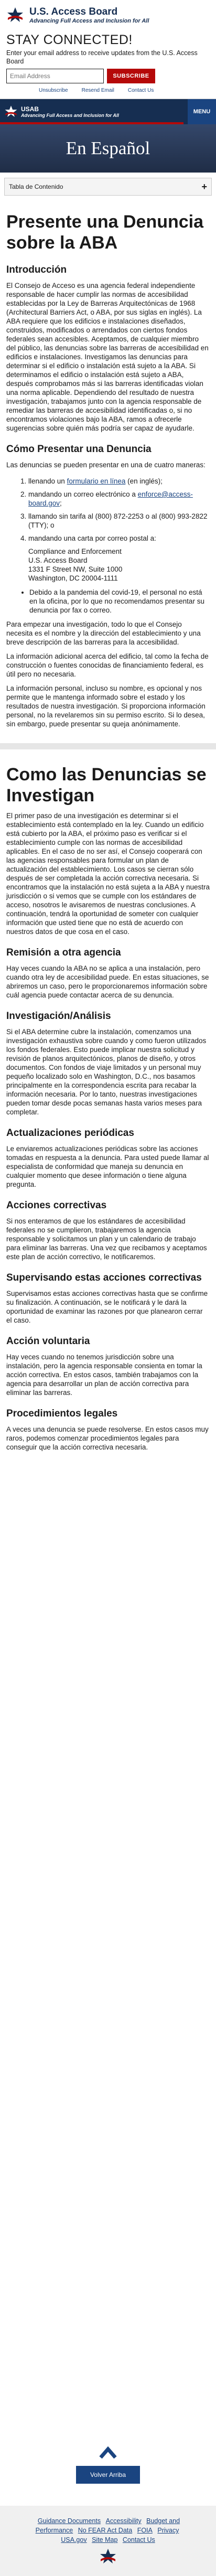  What do you see at coordinates (91, 123) in the screenshot?
I see `nav-red-stripe` at bounding box center [91, 123].